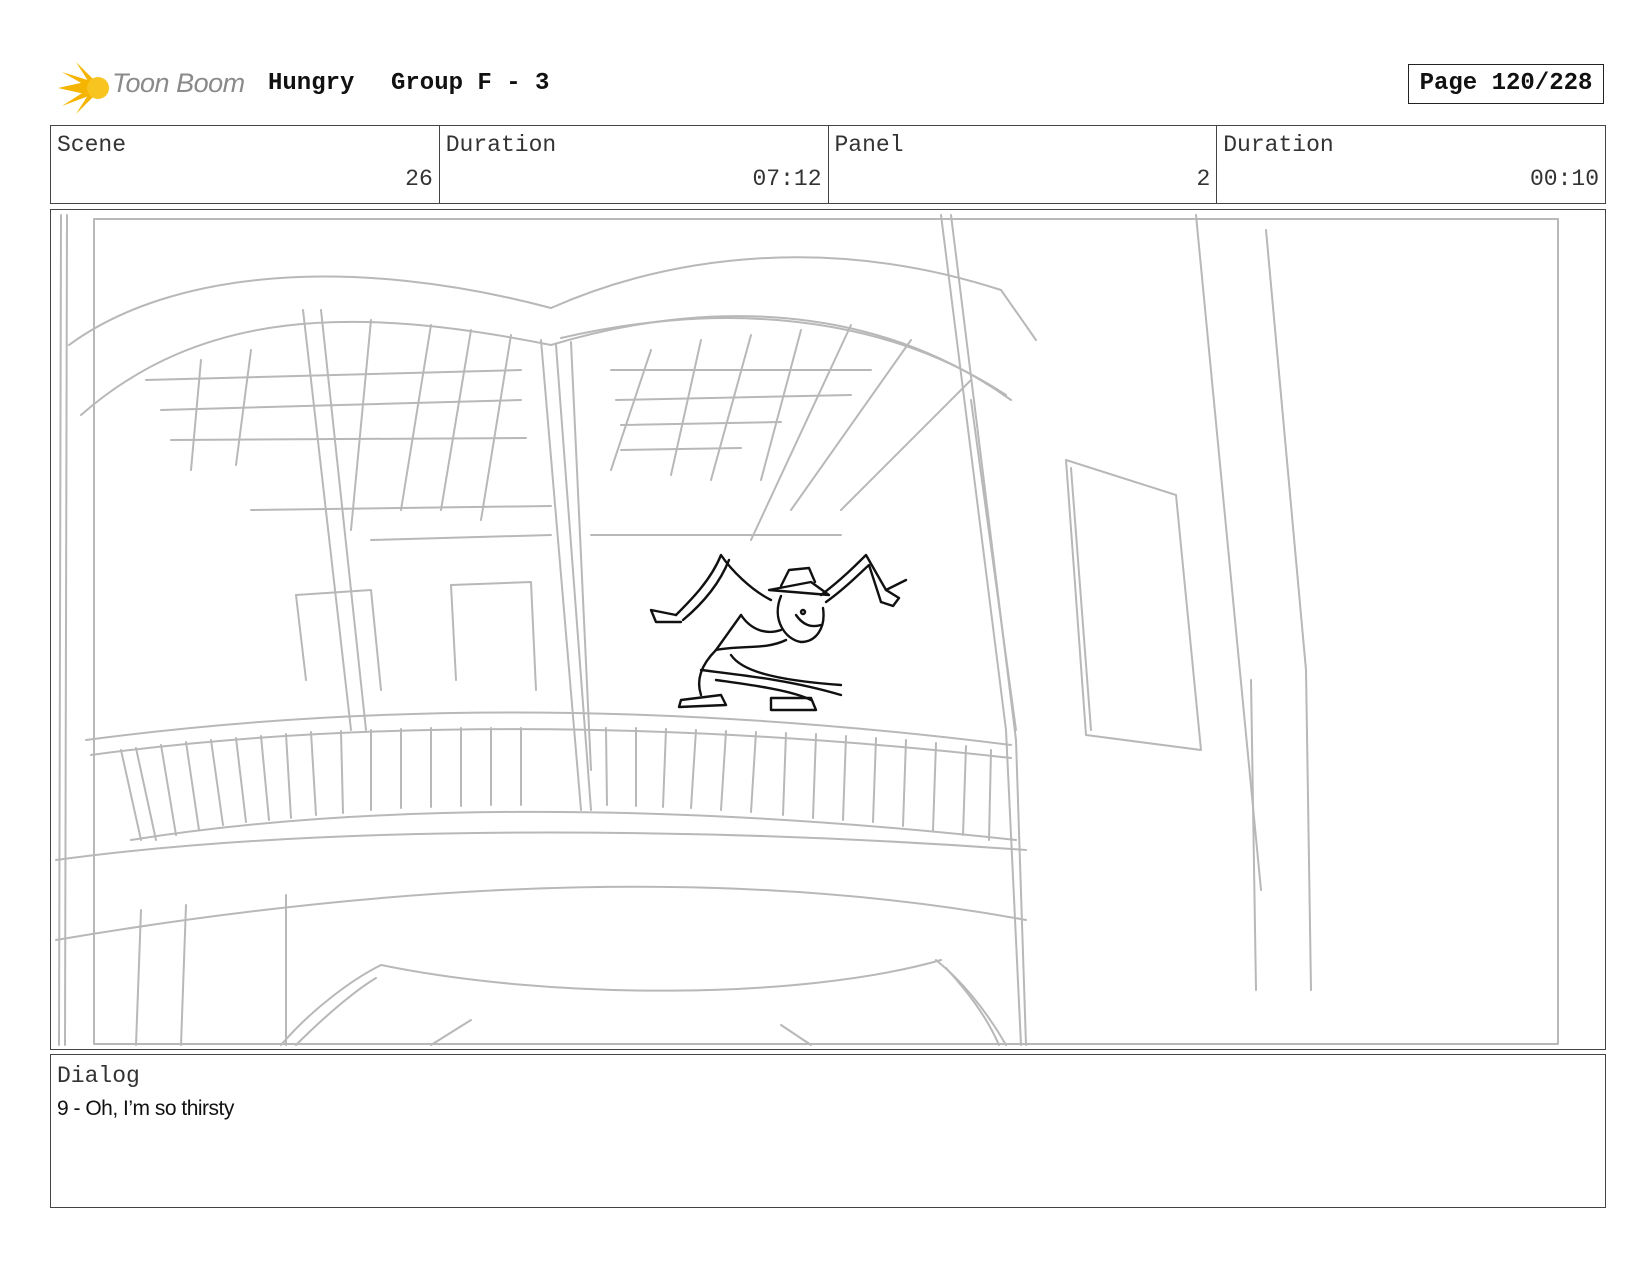  I want to click on logo-text: Toon Boom, so click(178, 83).